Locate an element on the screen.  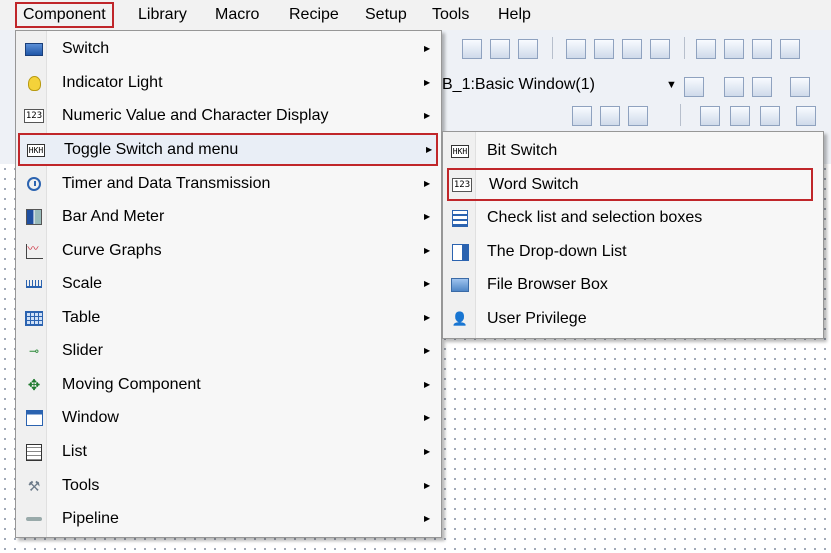
table-icon is located at coordinates (34, 318).